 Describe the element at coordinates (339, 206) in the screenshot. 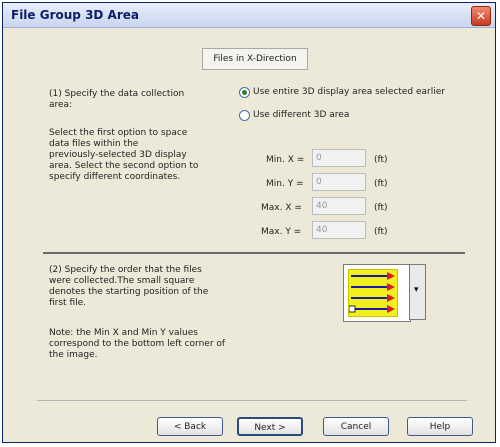

I see `max-x-field: 40` at that location.